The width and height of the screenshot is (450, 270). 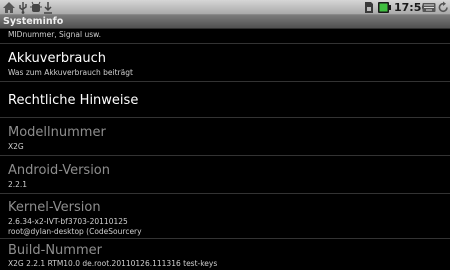 I want to click on list-item-android-version: Android-Version 2.2.1, so click(x=225, y=174).